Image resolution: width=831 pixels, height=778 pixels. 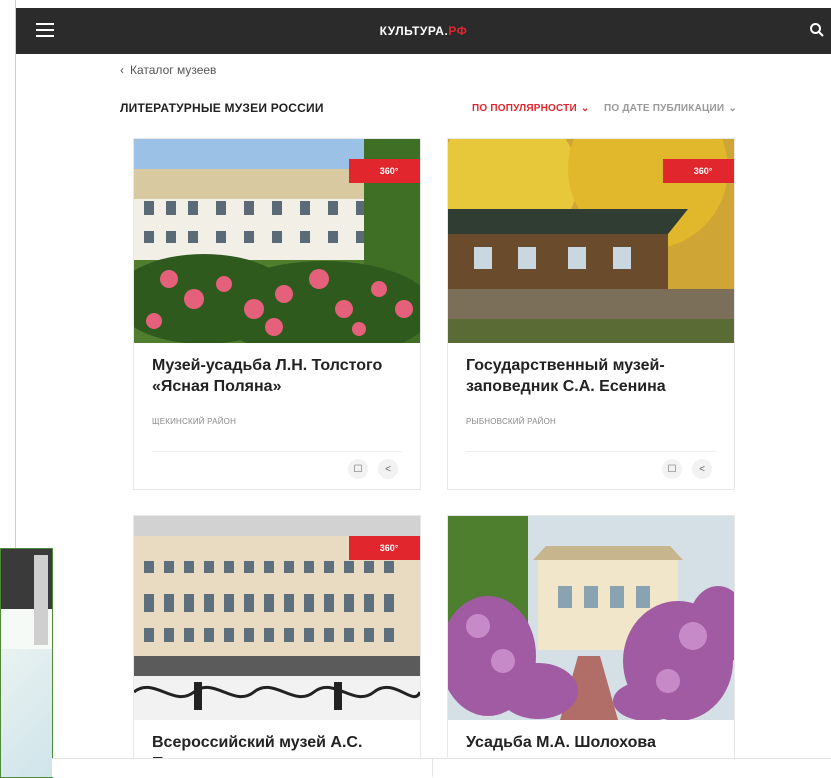 I want to click on top-navigation-bar: КУЛЬТУРА.РФ, so click(x=423, y=31).